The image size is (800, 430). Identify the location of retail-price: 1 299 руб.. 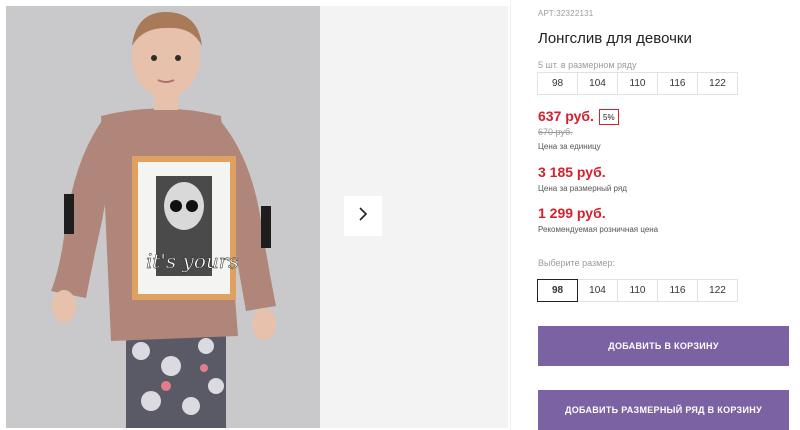
(572, 213).